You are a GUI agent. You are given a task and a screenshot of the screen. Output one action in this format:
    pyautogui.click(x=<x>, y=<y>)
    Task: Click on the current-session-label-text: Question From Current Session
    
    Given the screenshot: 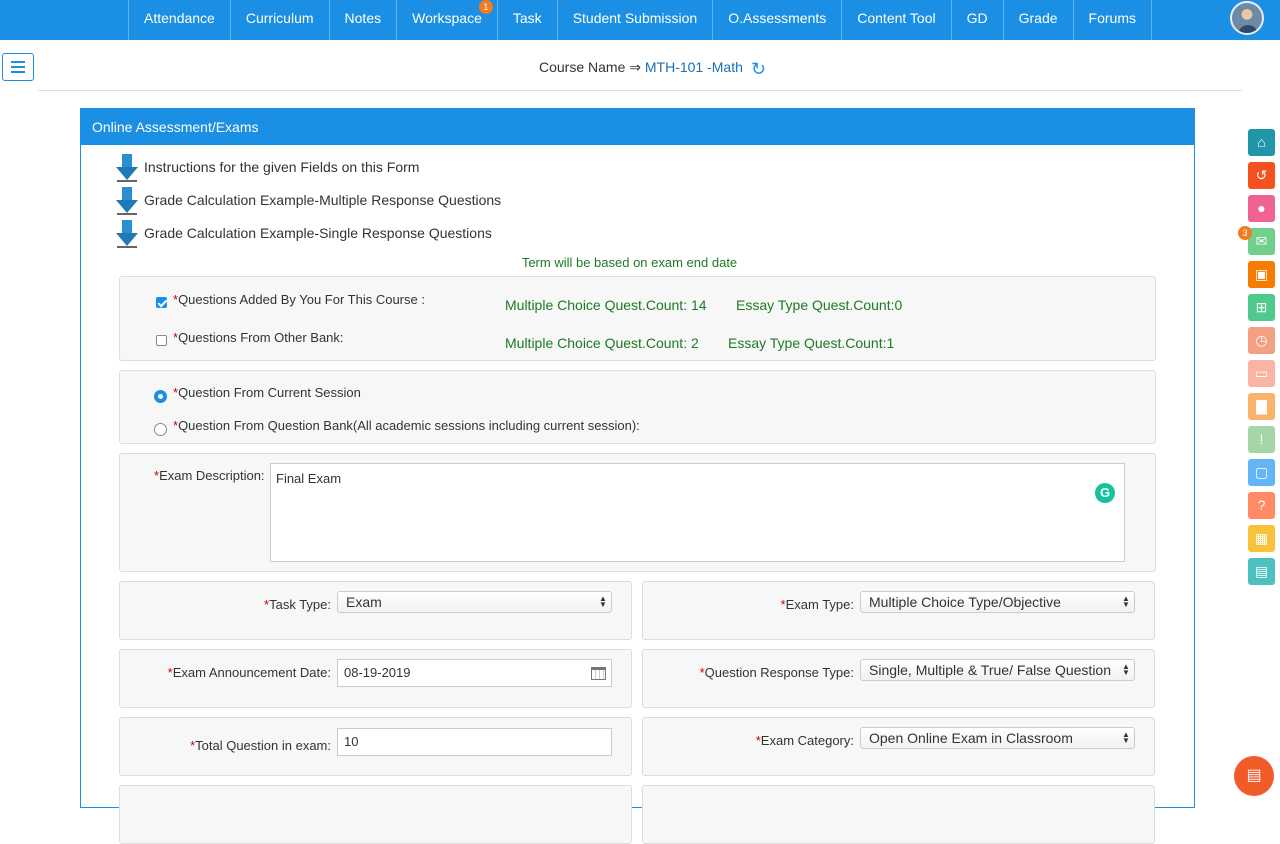 What is the action you would take?
    pyautogui.click(x=269, y=392)
    